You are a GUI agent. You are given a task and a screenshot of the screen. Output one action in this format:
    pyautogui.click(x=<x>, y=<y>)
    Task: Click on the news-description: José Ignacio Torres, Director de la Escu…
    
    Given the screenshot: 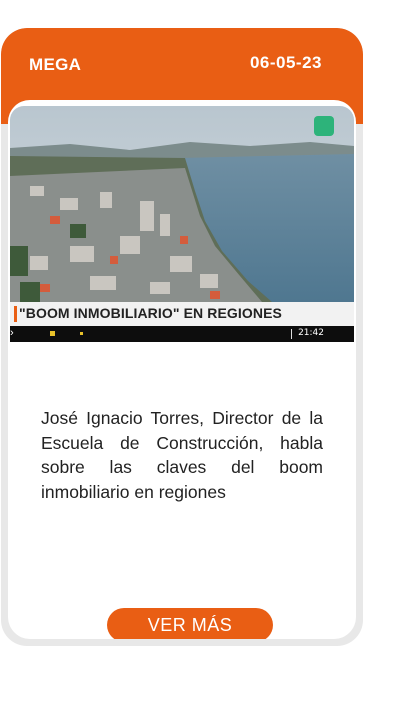 What is the action you would take?
    pyautogui.click(x=182, y=455)
    